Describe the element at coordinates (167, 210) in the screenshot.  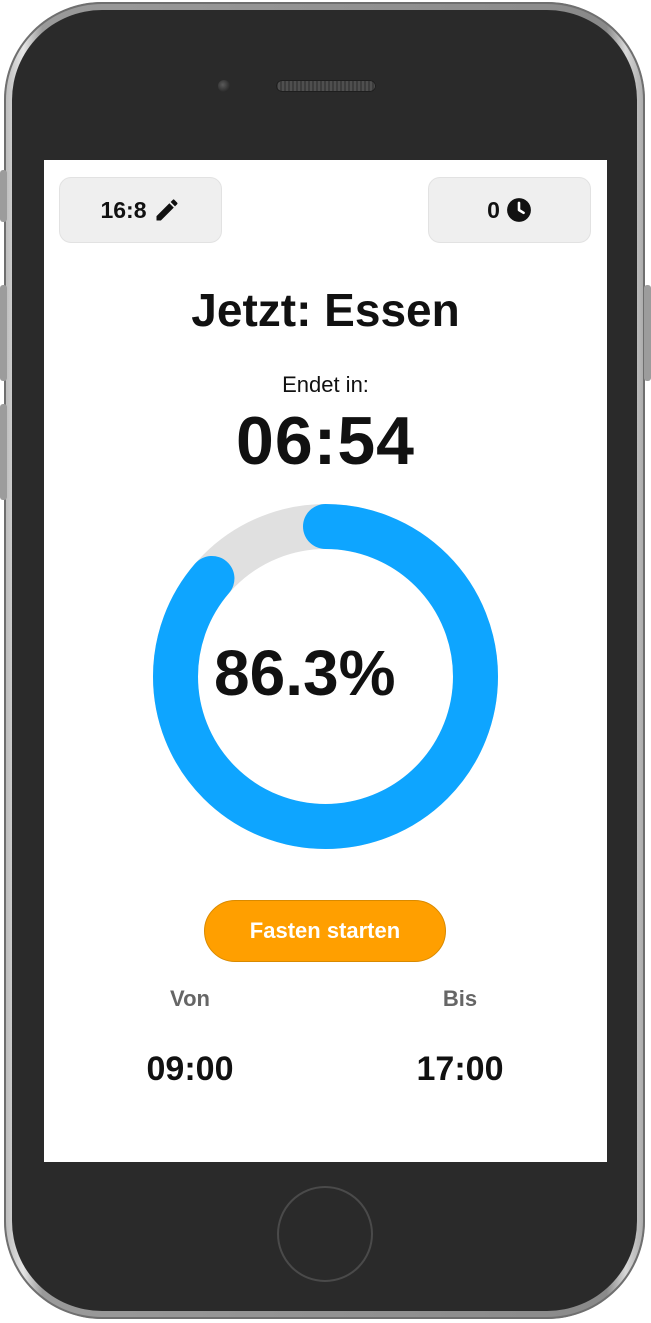
I see `pencil-icon` at that location.